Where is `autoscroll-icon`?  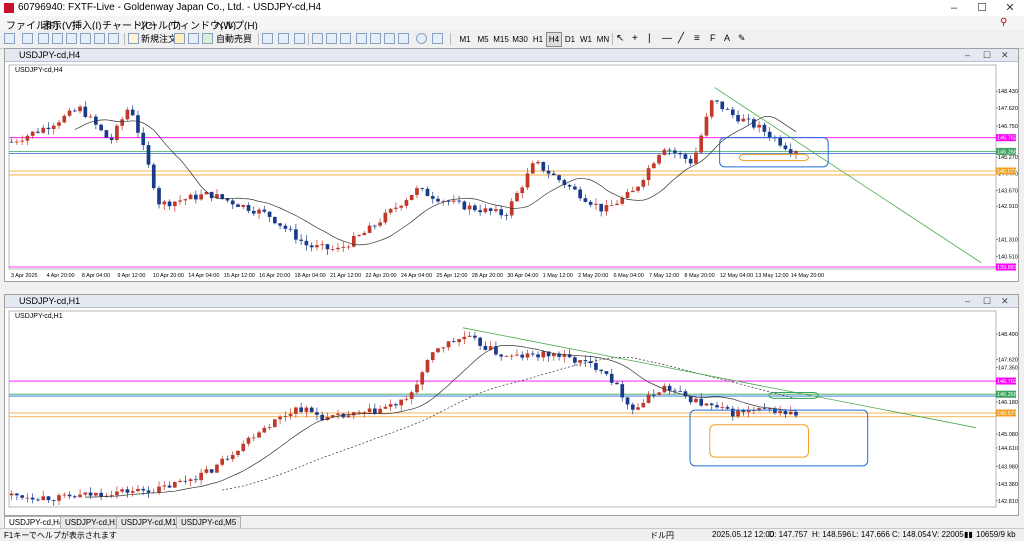 autoscroll-icon is located at coordinates (361, 38).